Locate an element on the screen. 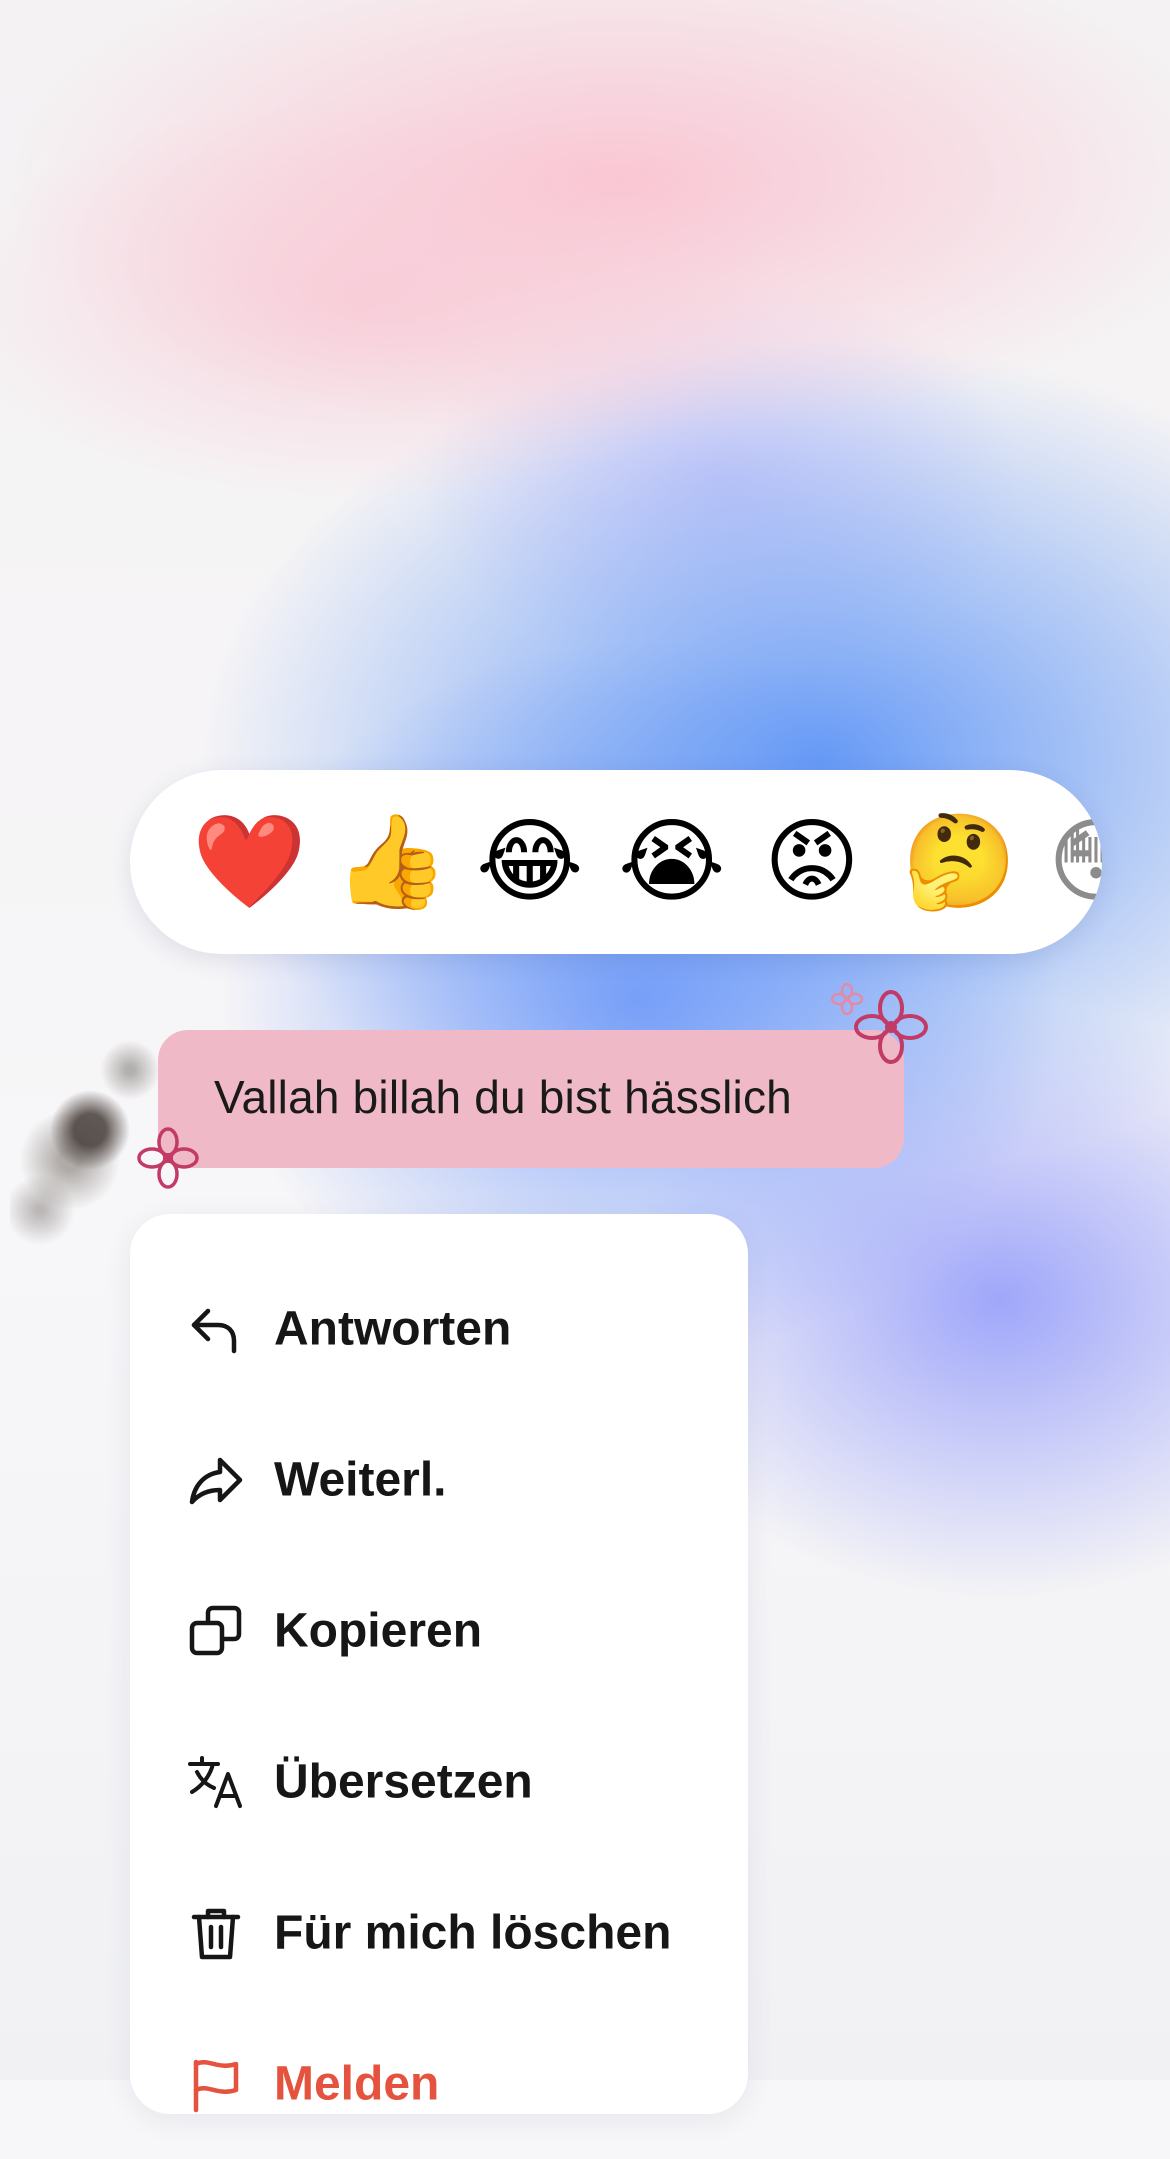 The height and width of the screenshot is (2159, 1170). message-text: Vallah billah du bist hässlich is located at coordinates (503, 1097).